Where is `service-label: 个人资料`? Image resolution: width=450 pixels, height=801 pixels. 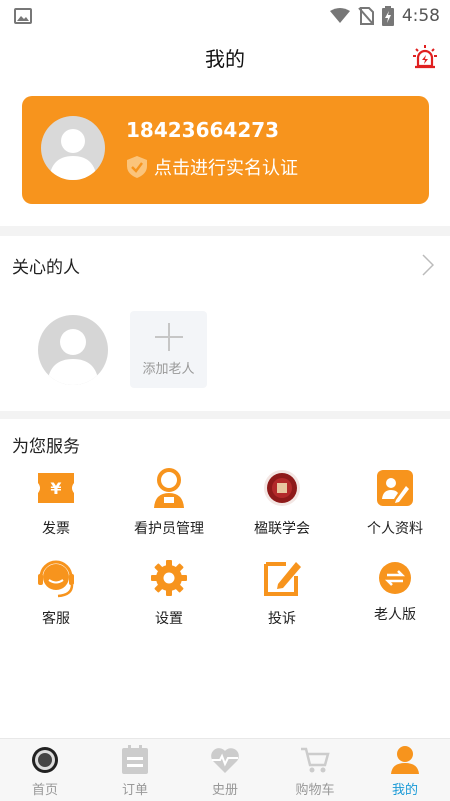 service-label: 个人资料 is located at coordinates (395, 529).